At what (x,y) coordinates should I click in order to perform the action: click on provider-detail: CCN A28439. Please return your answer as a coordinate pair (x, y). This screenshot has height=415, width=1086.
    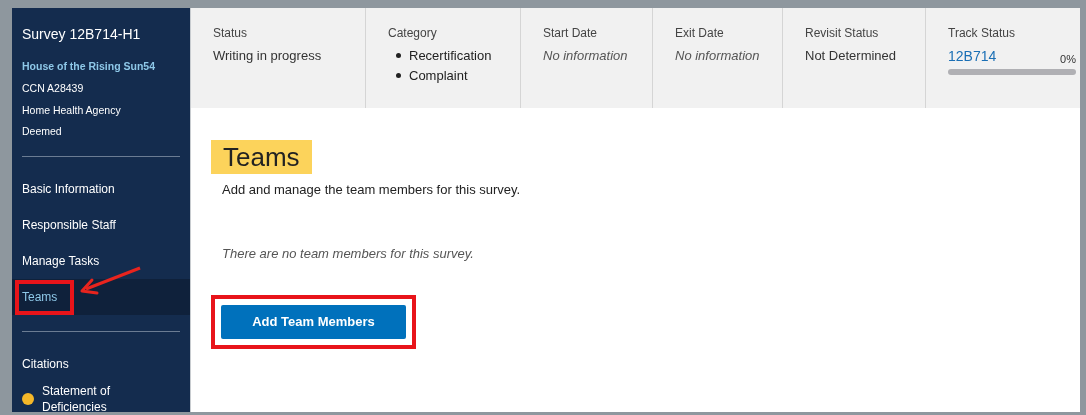
    Looking at the image, I should click on (53, 88).